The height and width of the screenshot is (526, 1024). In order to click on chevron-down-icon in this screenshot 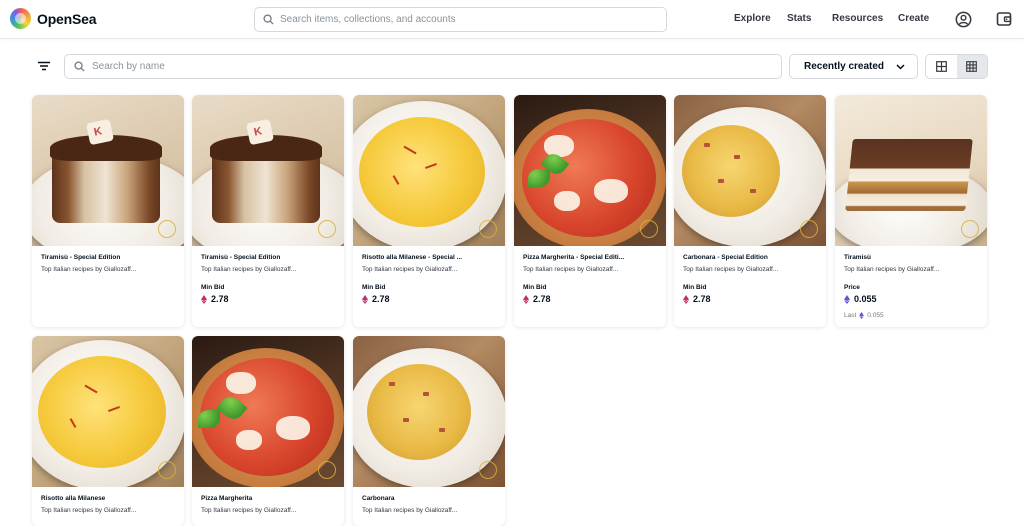, I will do `click(900, 66)`.